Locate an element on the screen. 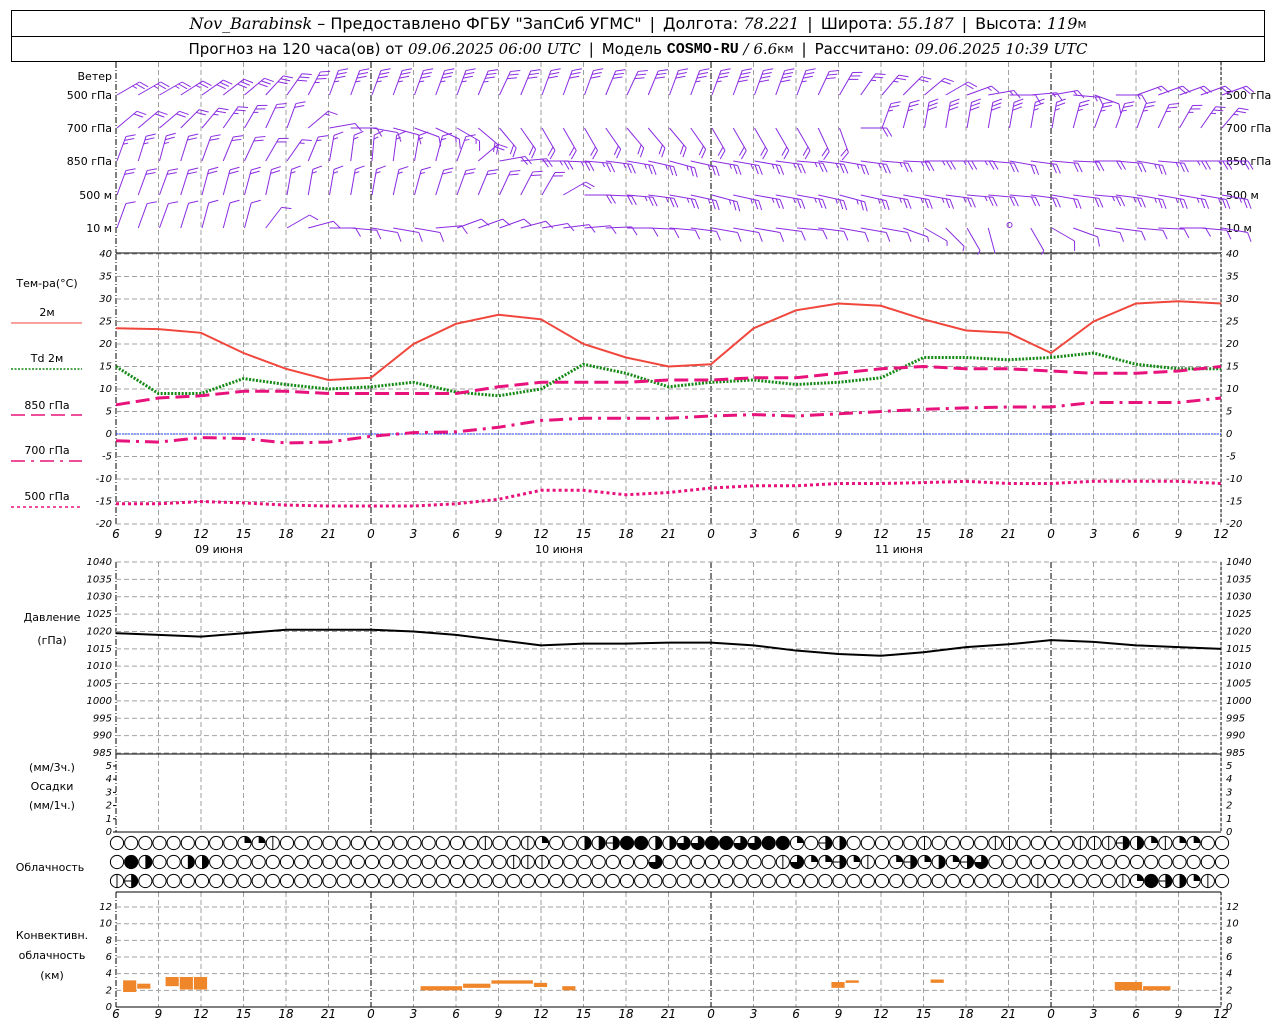 The image size is (1280, 1024). barb-staff is located at coordinates (873, 230).